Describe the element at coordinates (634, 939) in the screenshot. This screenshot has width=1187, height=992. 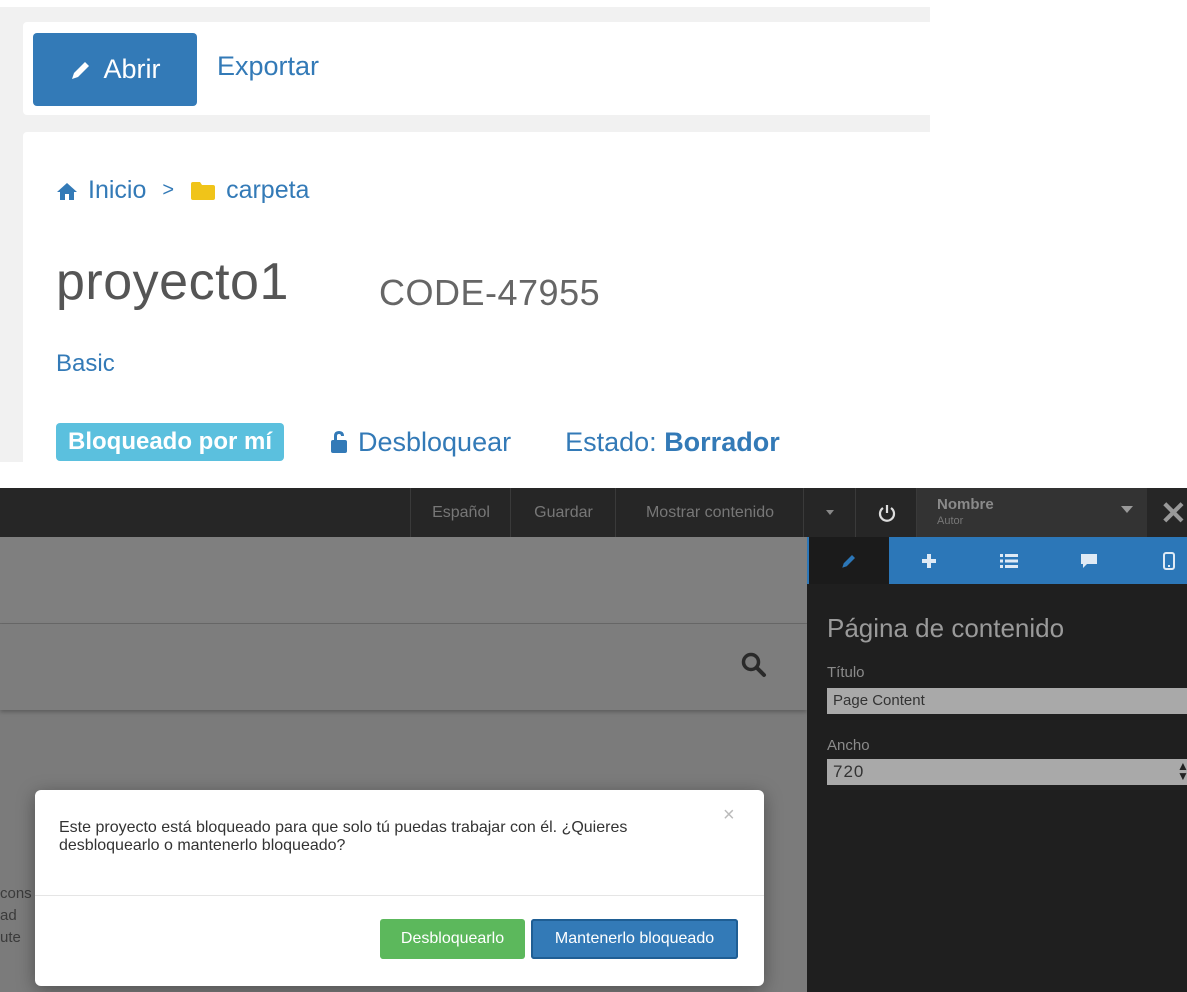
I see `keep-locked-button: Mantenerlo bloqueado` at that location.